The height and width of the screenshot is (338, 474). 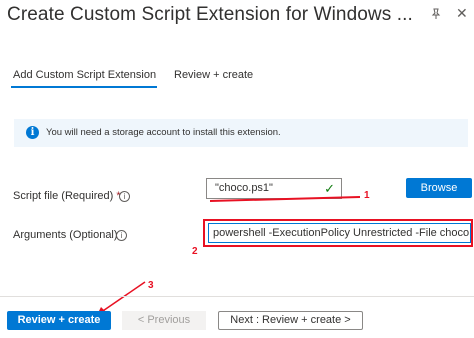 I want to click on annotation-marker-1: 1, so click(x=367, y=195).